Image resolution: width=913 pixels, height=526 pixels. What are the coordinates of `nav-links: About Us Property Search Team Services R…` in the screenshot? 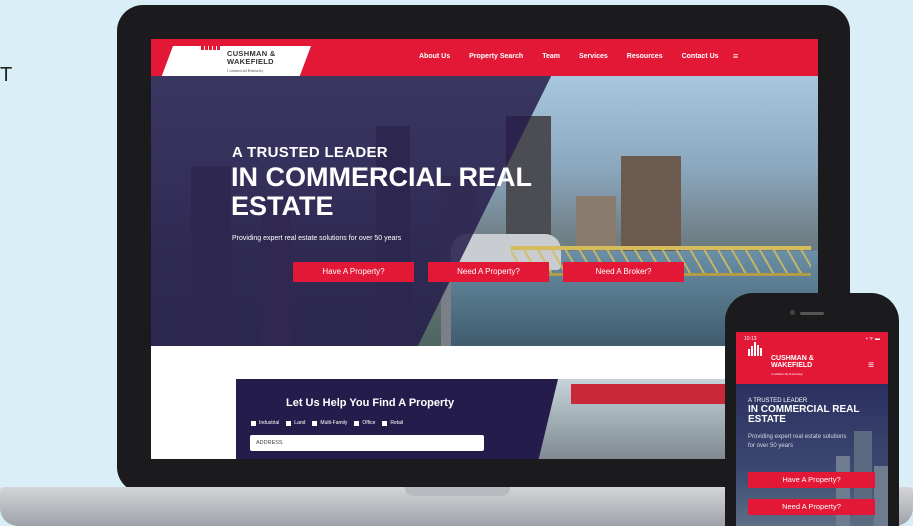 It's located at (578, 56).